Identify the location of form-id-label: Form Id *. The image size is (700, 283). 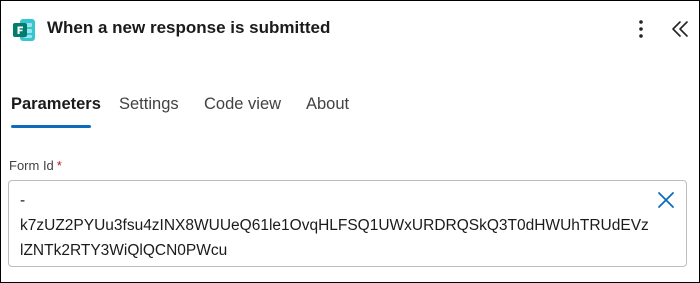
(35, 165).